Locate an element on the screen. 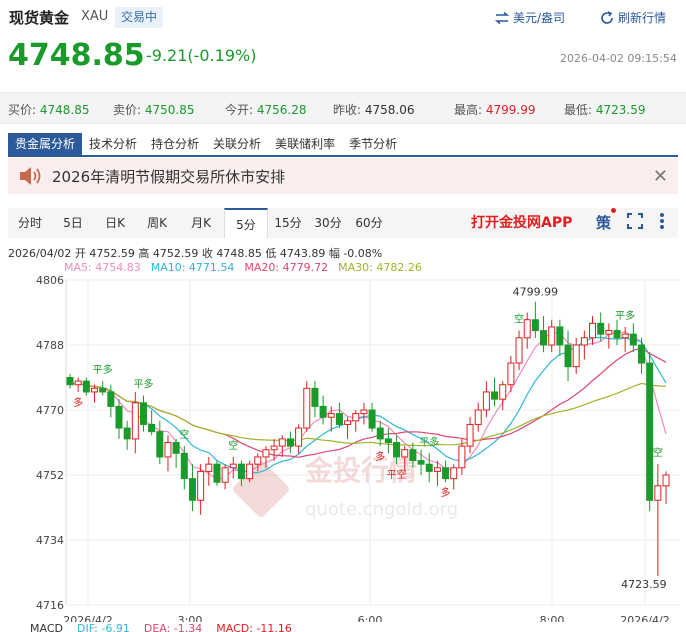 The image size is (686, 632). x-tick-label: 8:00 is located at coordinates (552, 618).